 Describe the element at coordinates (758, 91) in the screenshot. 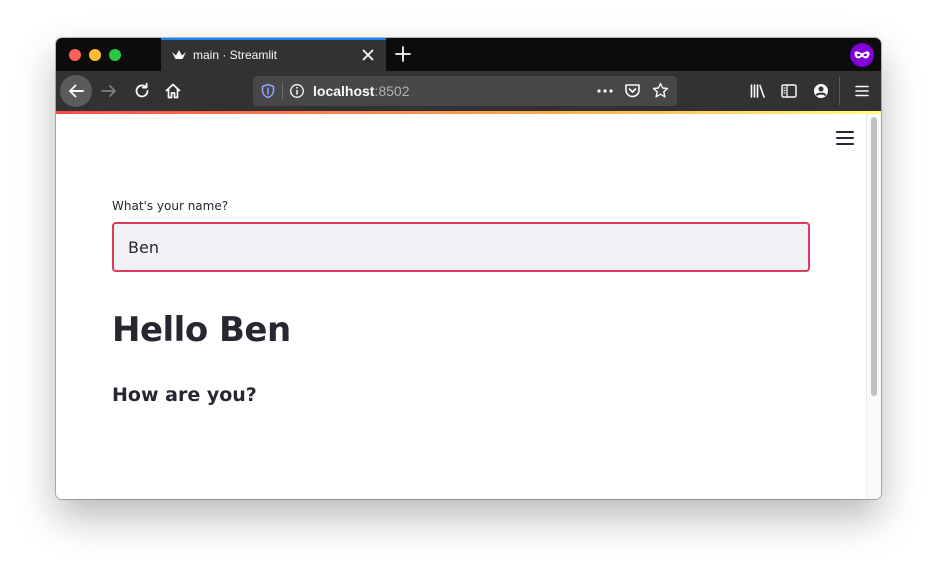

I see `library-icon` at that location.